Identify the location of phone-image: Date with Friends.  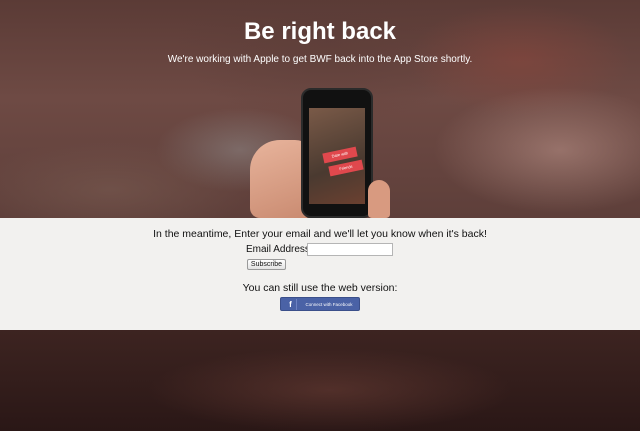
(337, 153).